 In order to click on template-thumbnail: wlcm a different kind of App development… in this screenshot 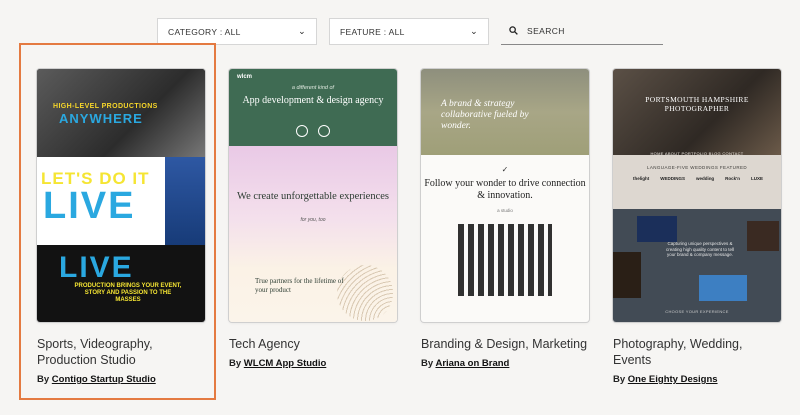, I will do `click(313, 195)`.